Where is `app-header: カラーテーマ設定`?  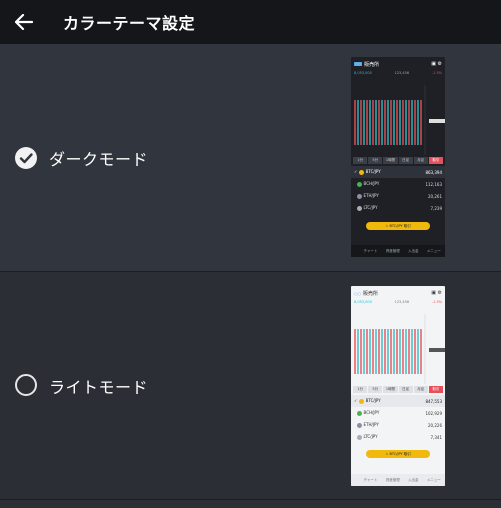 app-header: カラーテーマ設定 is located at coordinates (250, 22).